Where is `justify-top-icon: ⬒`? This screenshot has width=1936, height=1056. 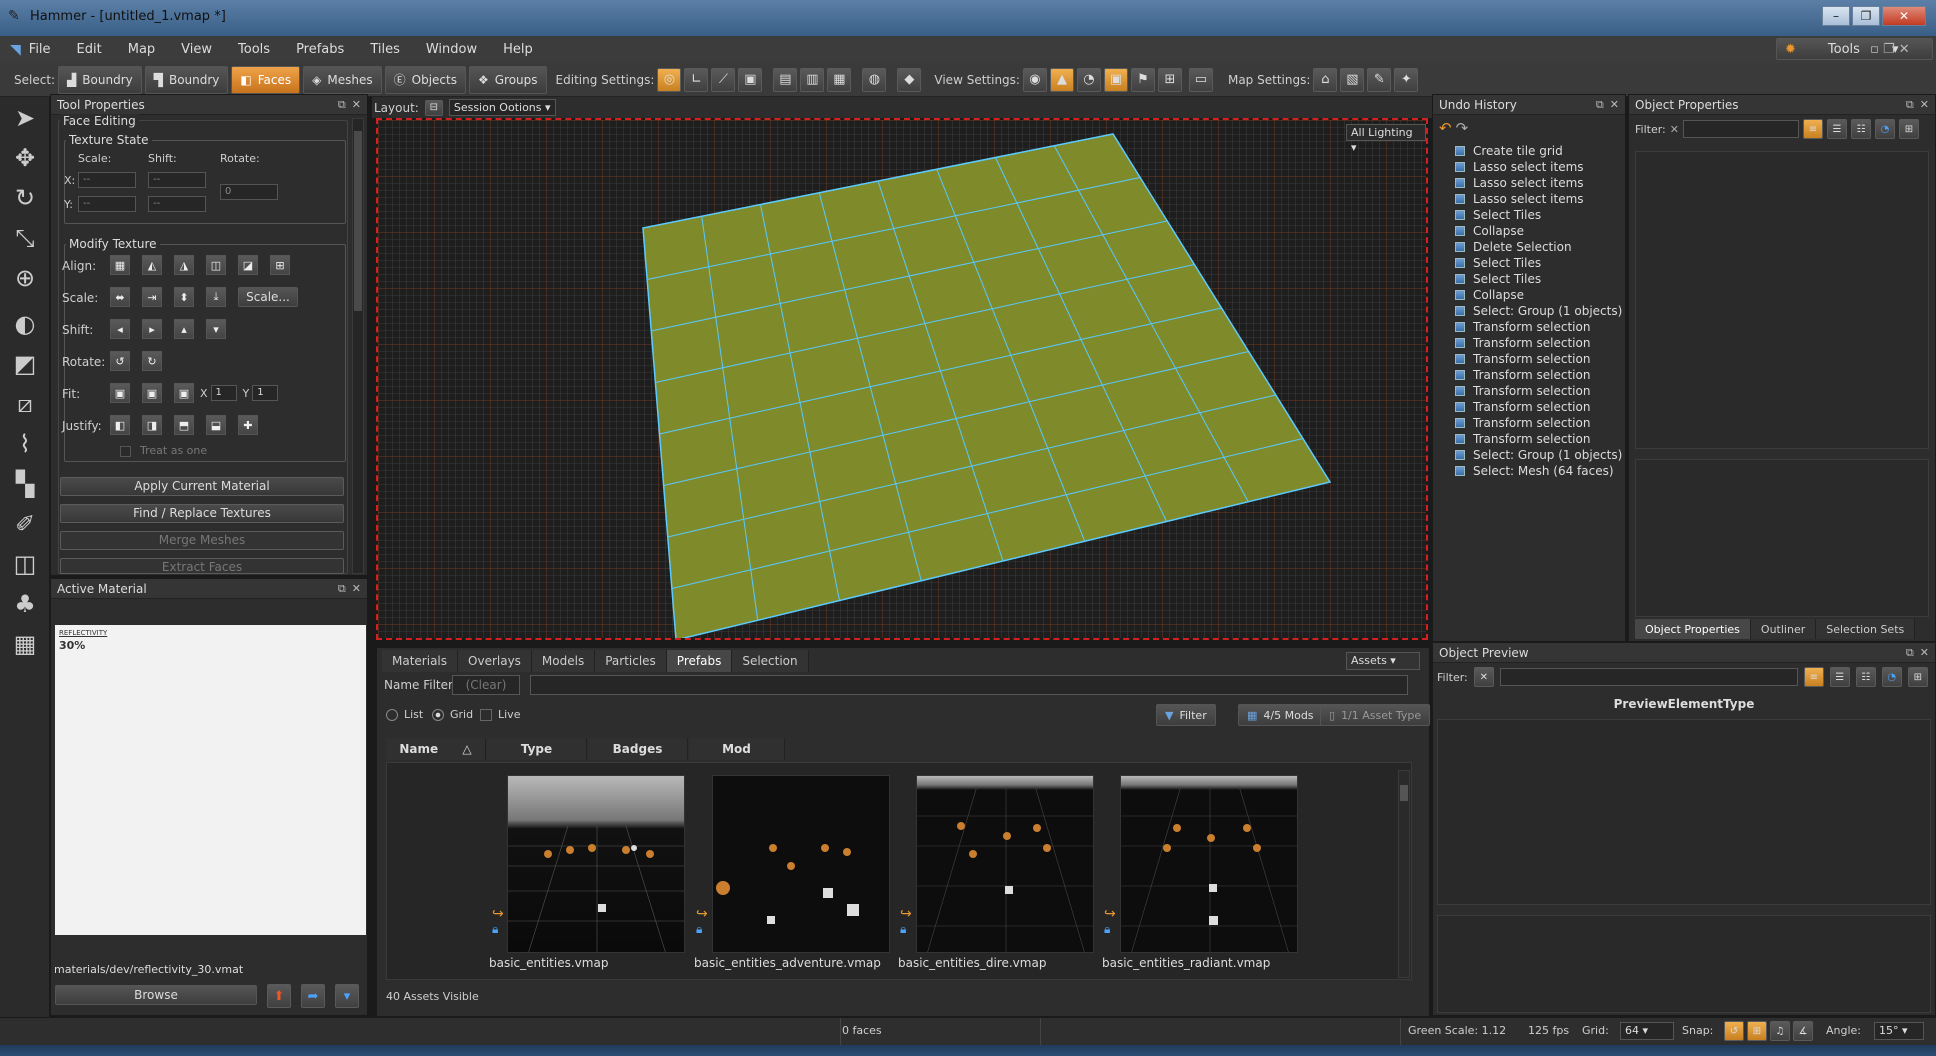
justify-top-icon: ⬒ is located at coordinates (184, 425).